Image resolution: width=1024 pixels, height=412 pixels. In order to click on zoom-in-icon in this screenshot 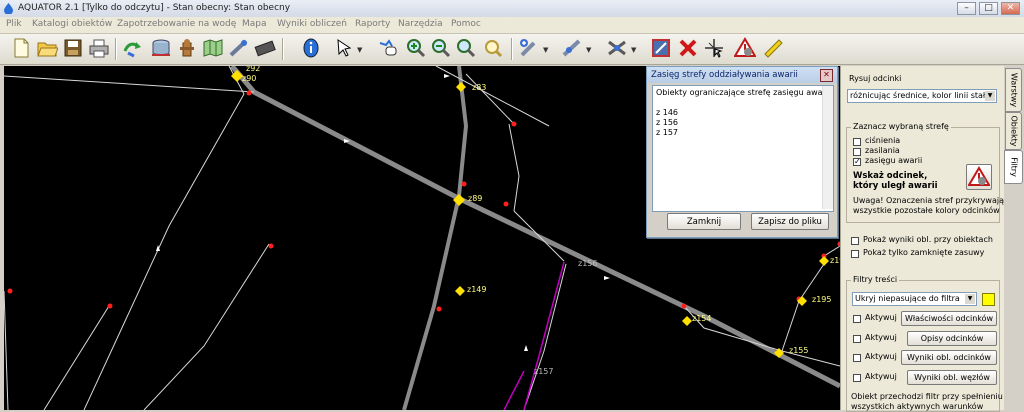, I will do `click(416, 48)`.